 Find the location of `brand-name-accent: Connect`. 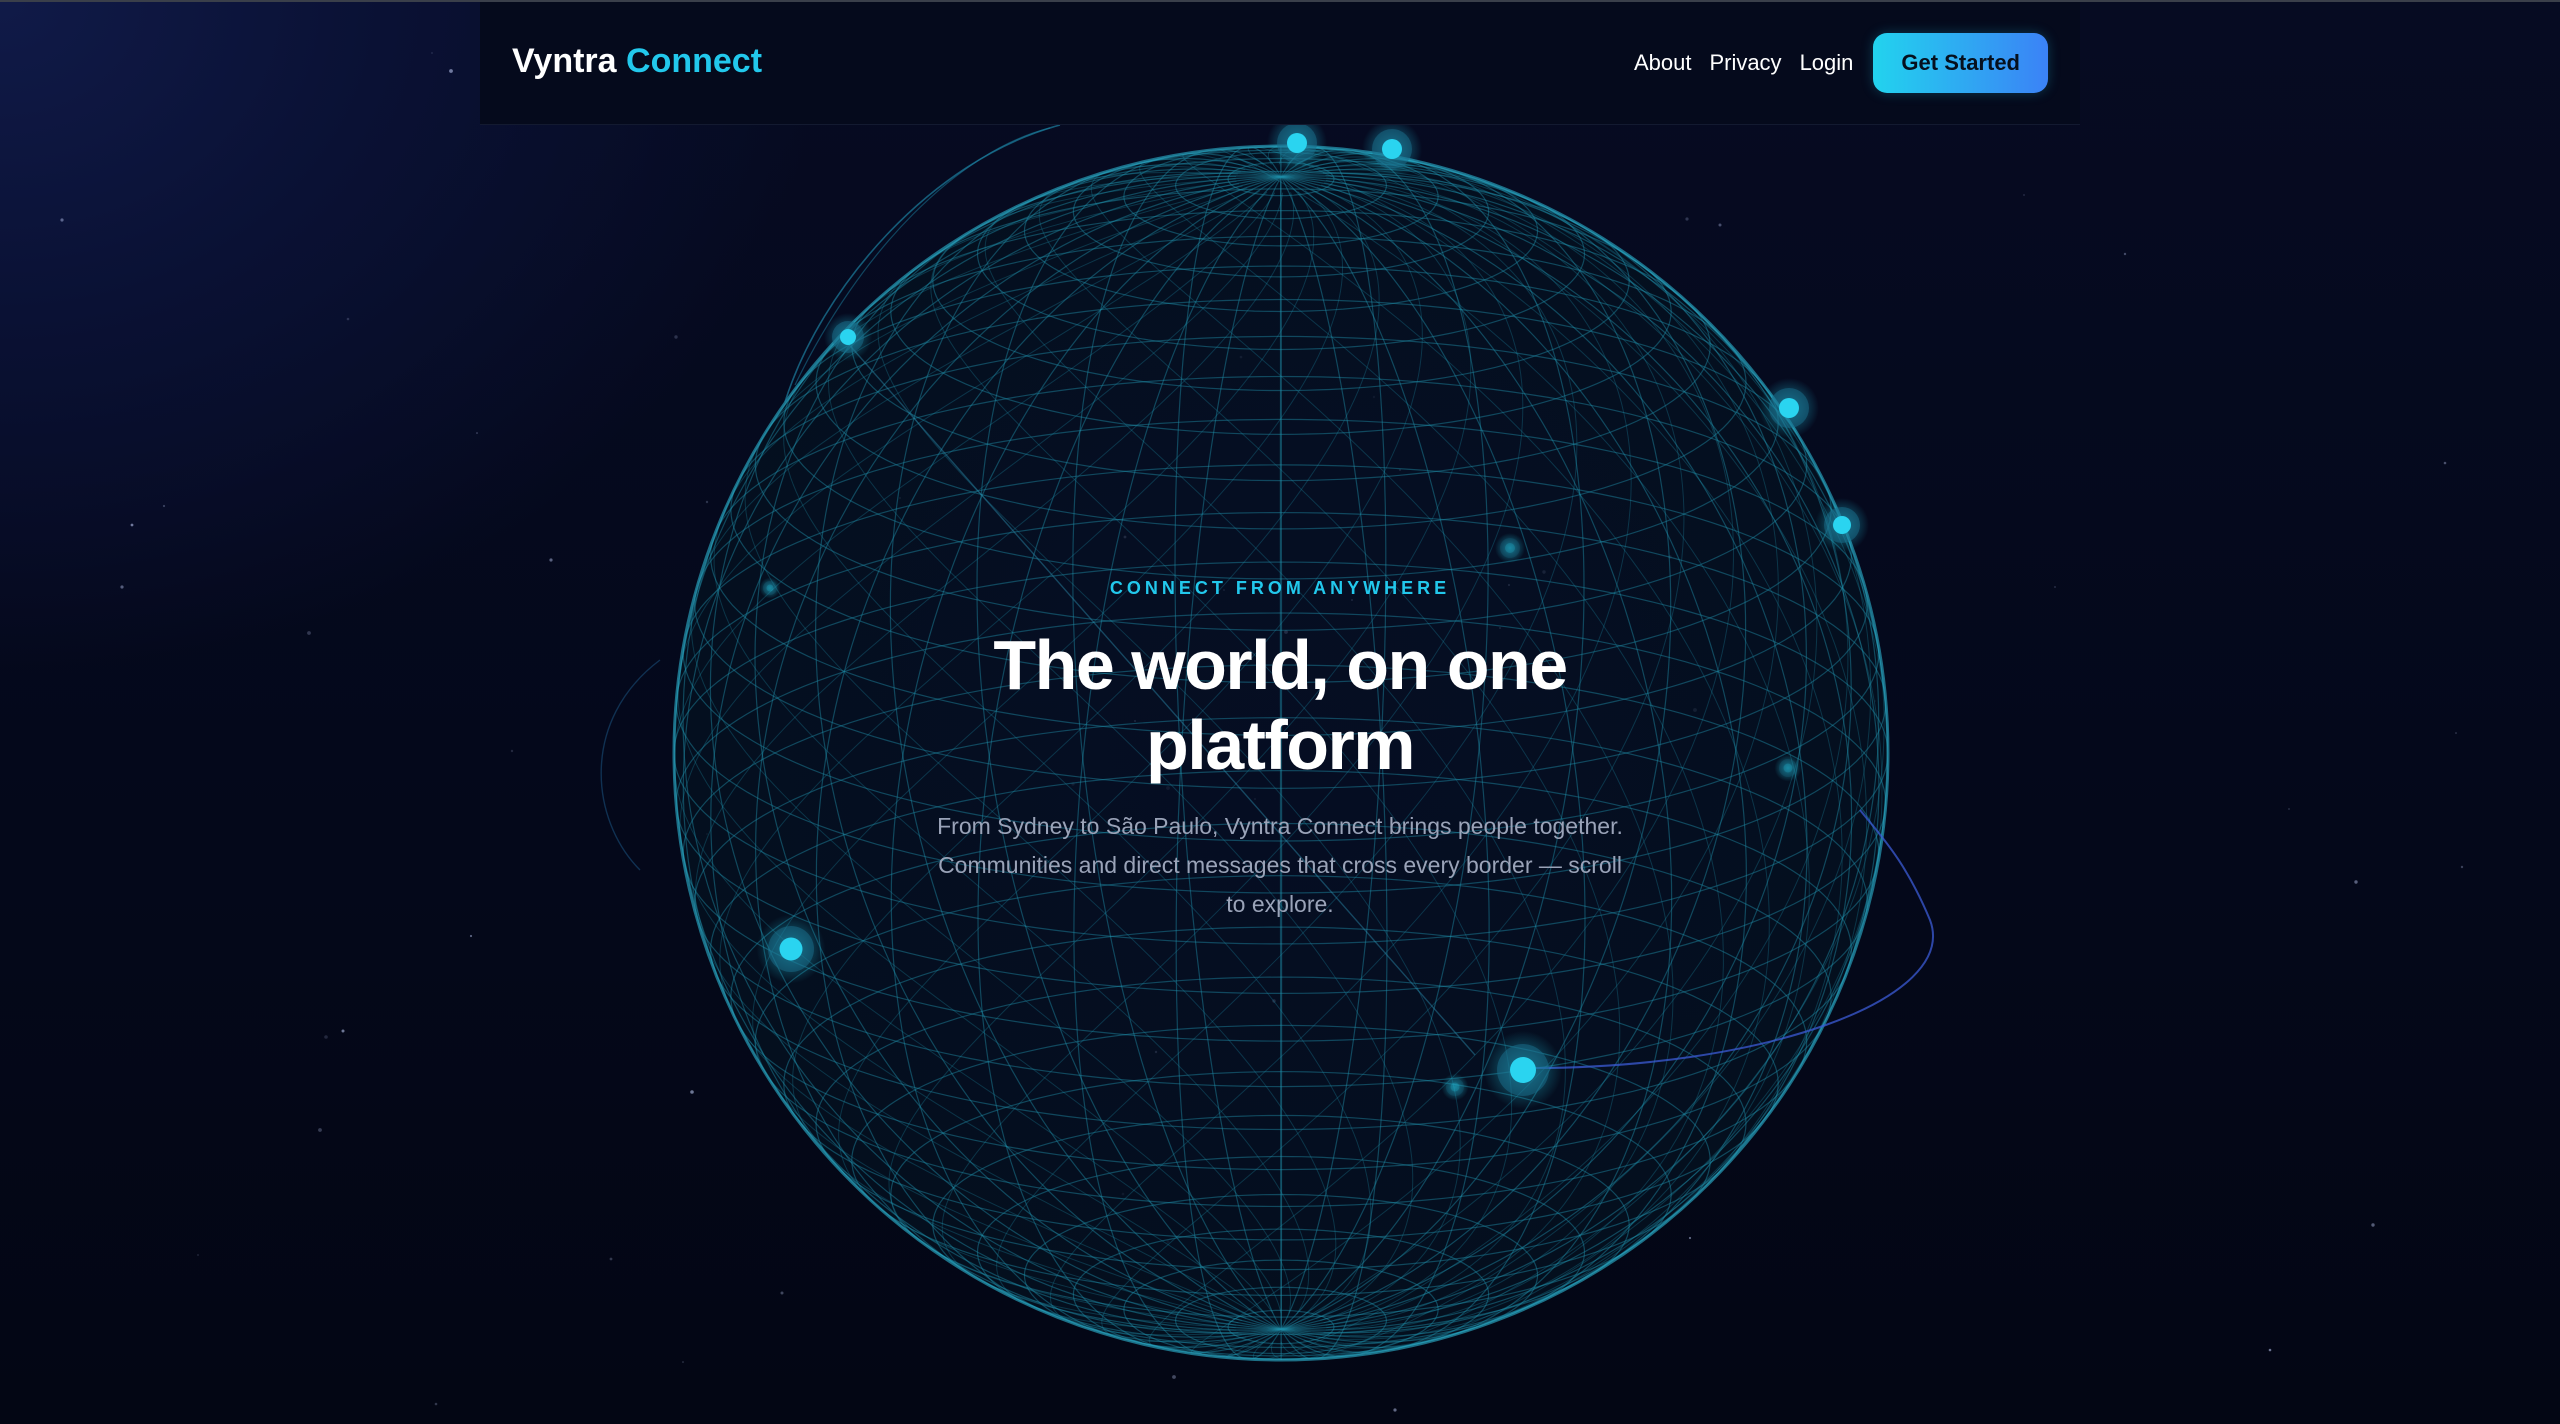

brand-name-accent: Connect is located at coordinates (694, 61).